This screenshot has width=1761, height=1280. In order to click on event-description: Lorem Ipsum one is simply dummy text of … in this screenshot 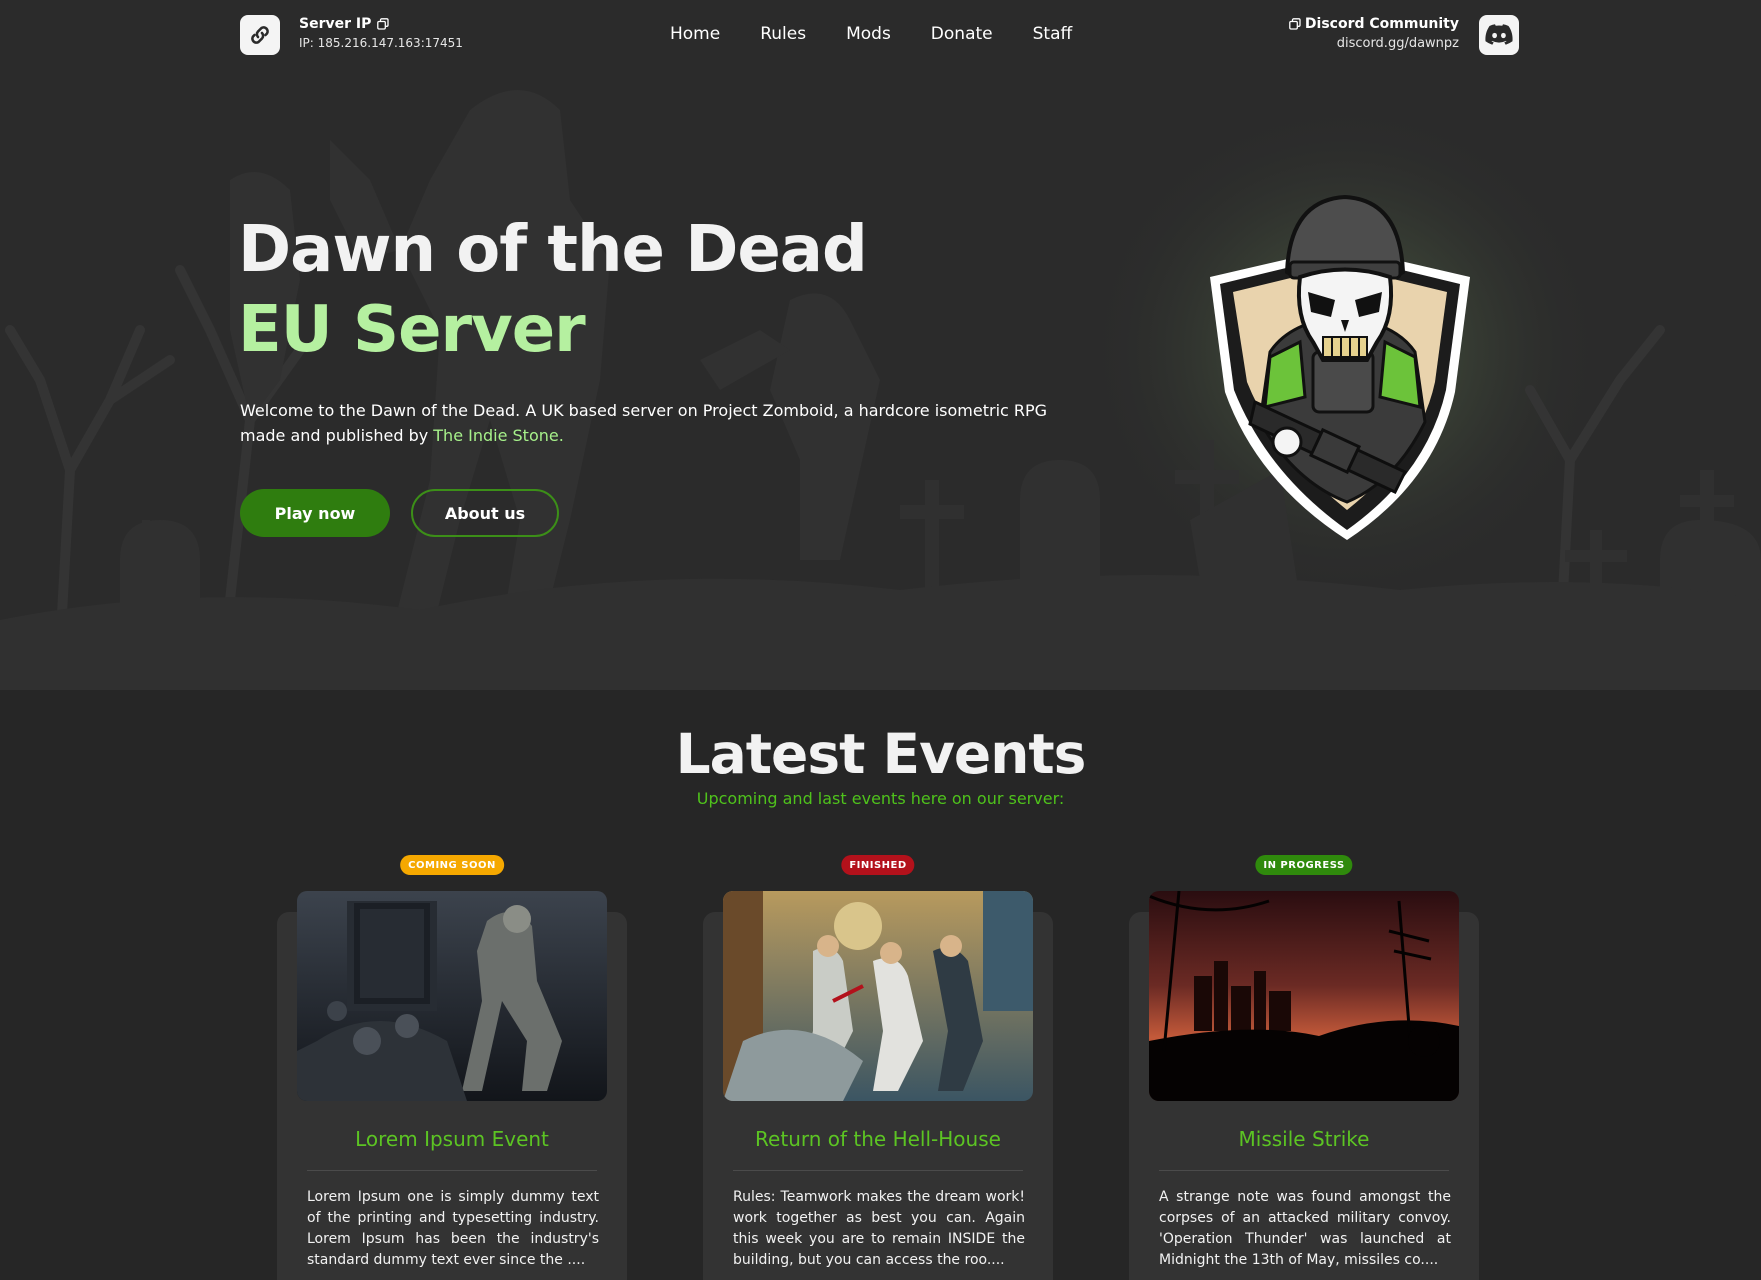, I will do `click(453, 1228)`.